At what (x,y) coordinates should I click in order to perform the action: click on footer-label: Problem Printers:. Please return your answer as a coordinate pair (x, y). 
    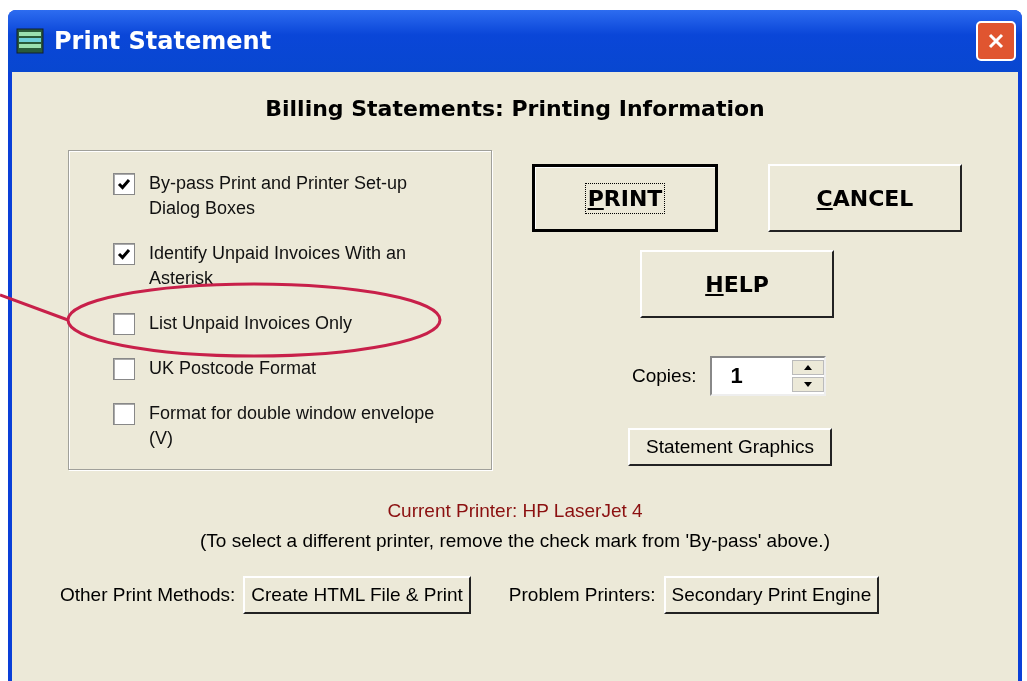
    Looking at the image, I should click on (582, 595).